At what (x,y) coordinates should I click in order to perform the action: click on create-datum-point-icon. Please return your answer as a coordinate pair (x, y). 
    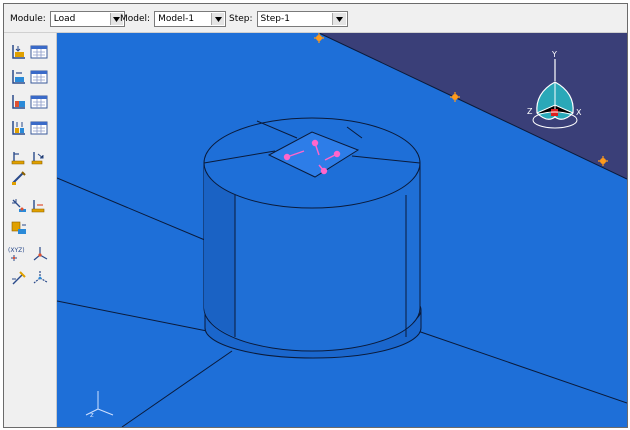
    Looking at the image, I should click on (40, 254).